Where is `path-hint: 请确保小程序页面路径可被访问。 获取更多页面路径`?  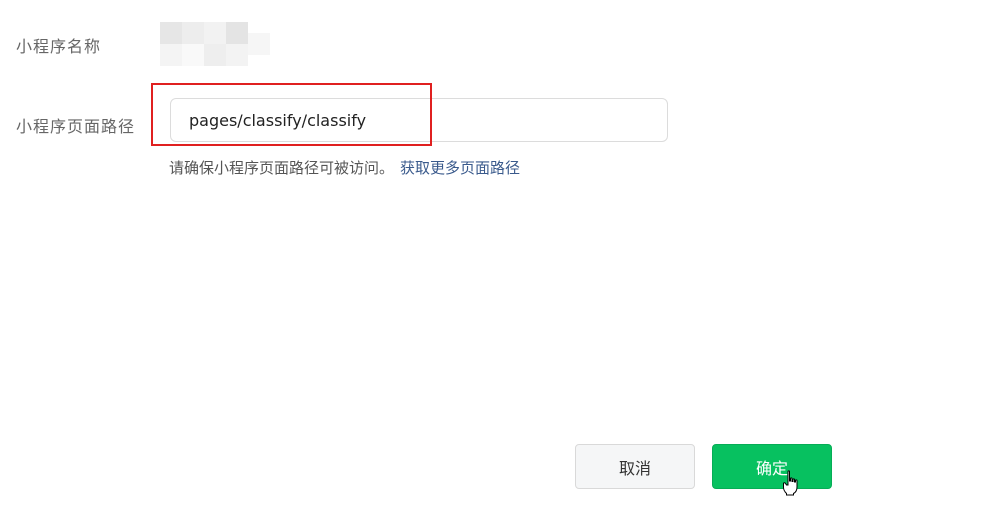 path-hint: 请确保小程序页面路径可被访问。 获取更多页面路径 is located at coordinates (344, 167).